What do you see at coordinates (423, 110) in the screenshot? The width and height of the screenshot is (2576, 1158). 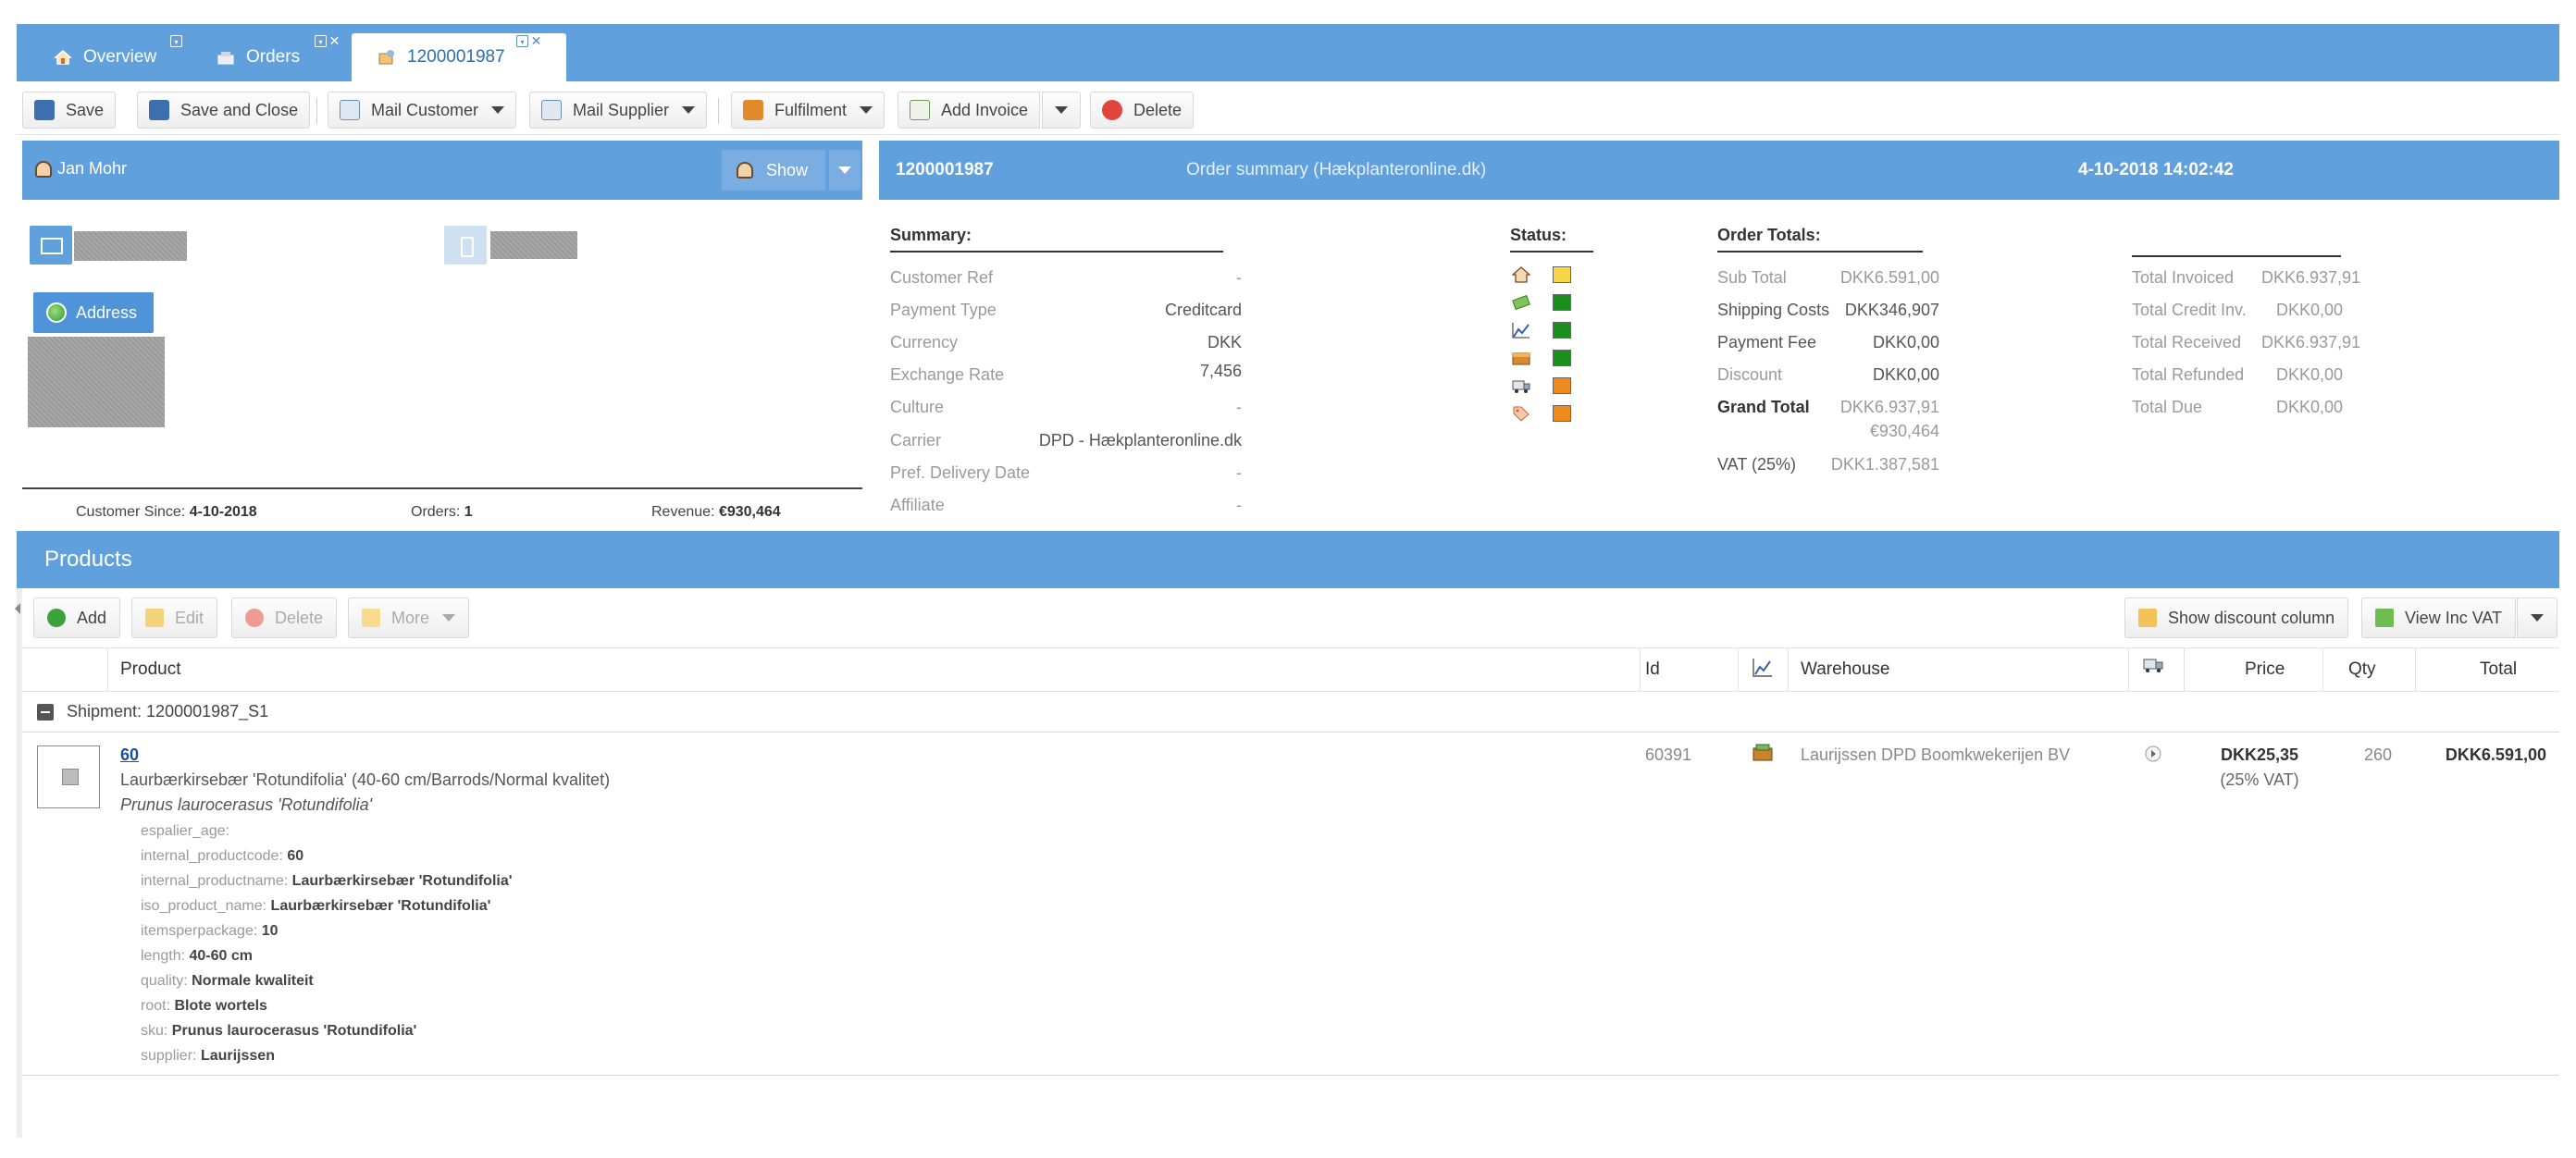 I see `mail-customer-button: Mail Customer` at bounding box center [423, 110].